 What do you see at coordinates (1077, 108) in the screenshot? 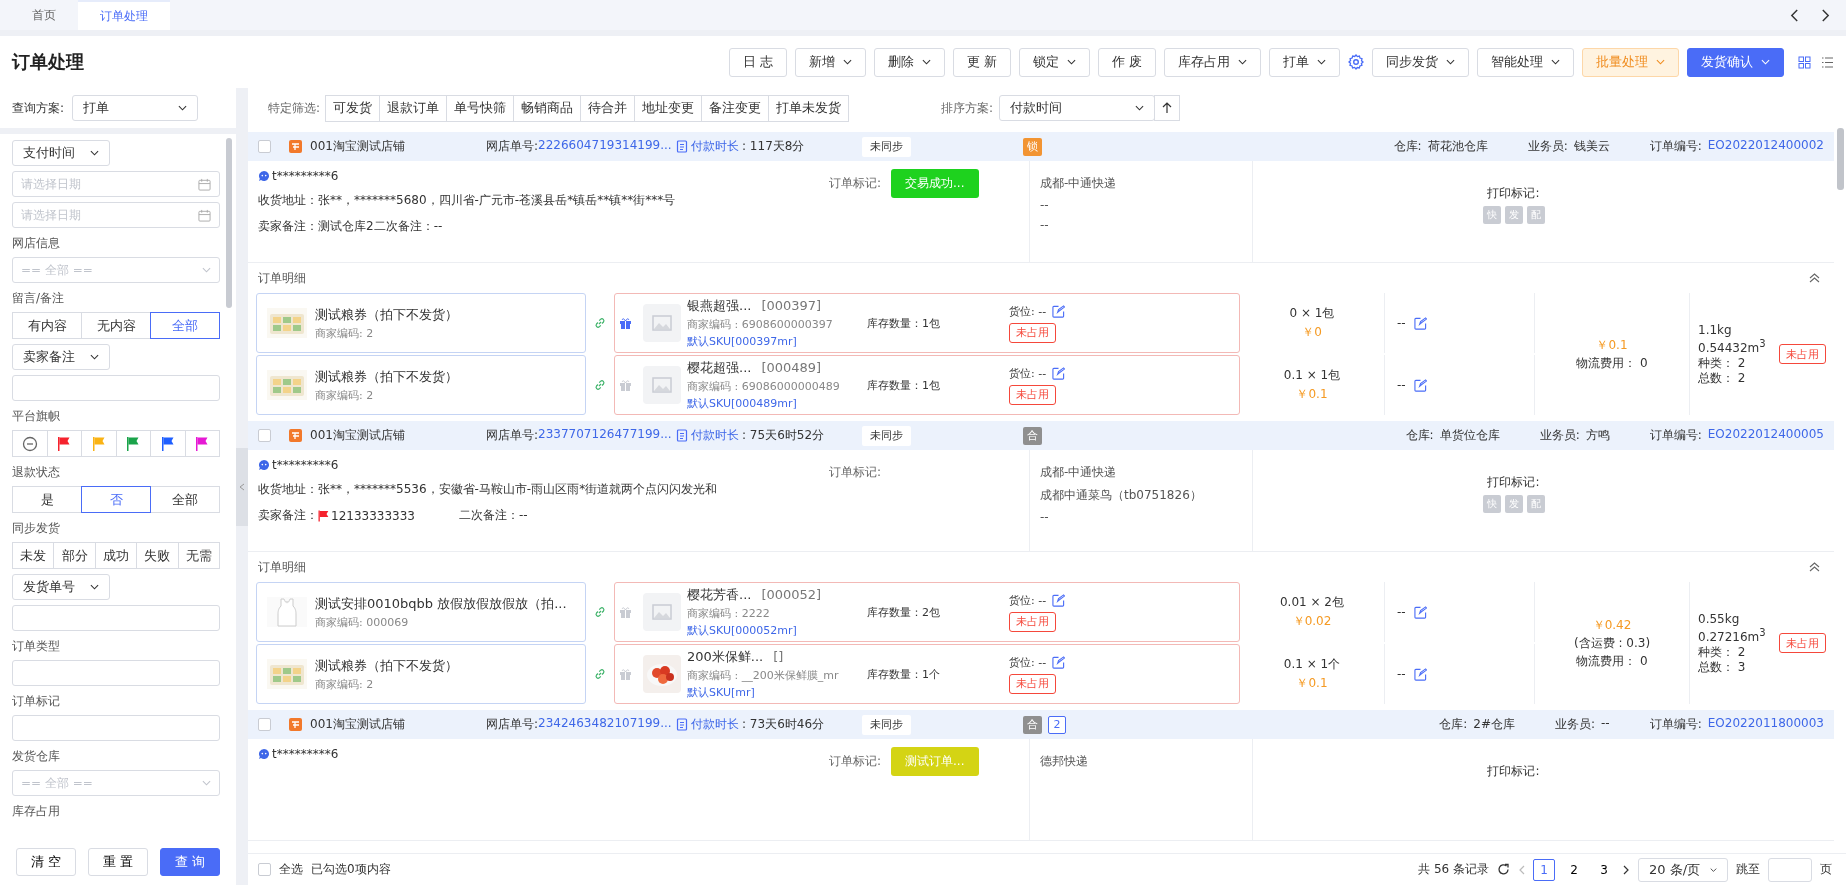
I see `sort-dropdown: 付款时间` at bounding box center [1077, 108].